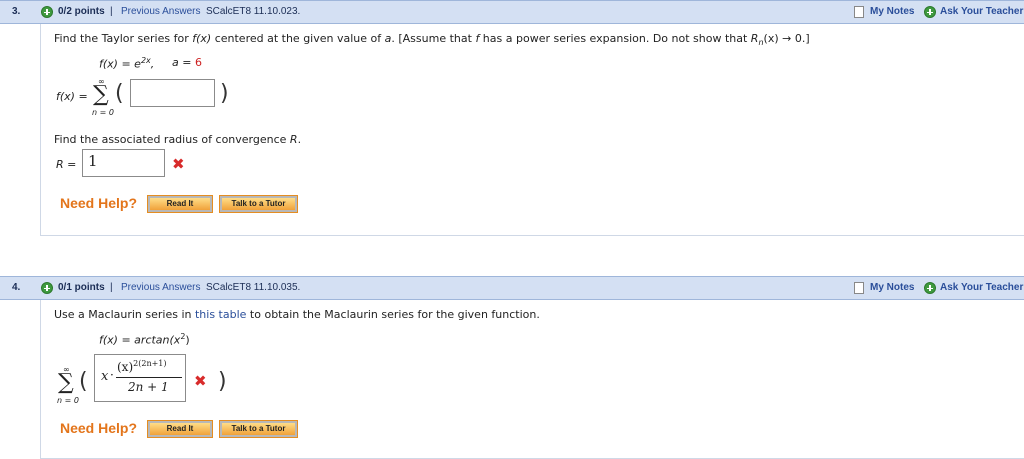 This screenshot has width=1024, height=459. Describe the element at coordinates (220, 314) in the screenshot. I see `this-table-link: this table` at that location.